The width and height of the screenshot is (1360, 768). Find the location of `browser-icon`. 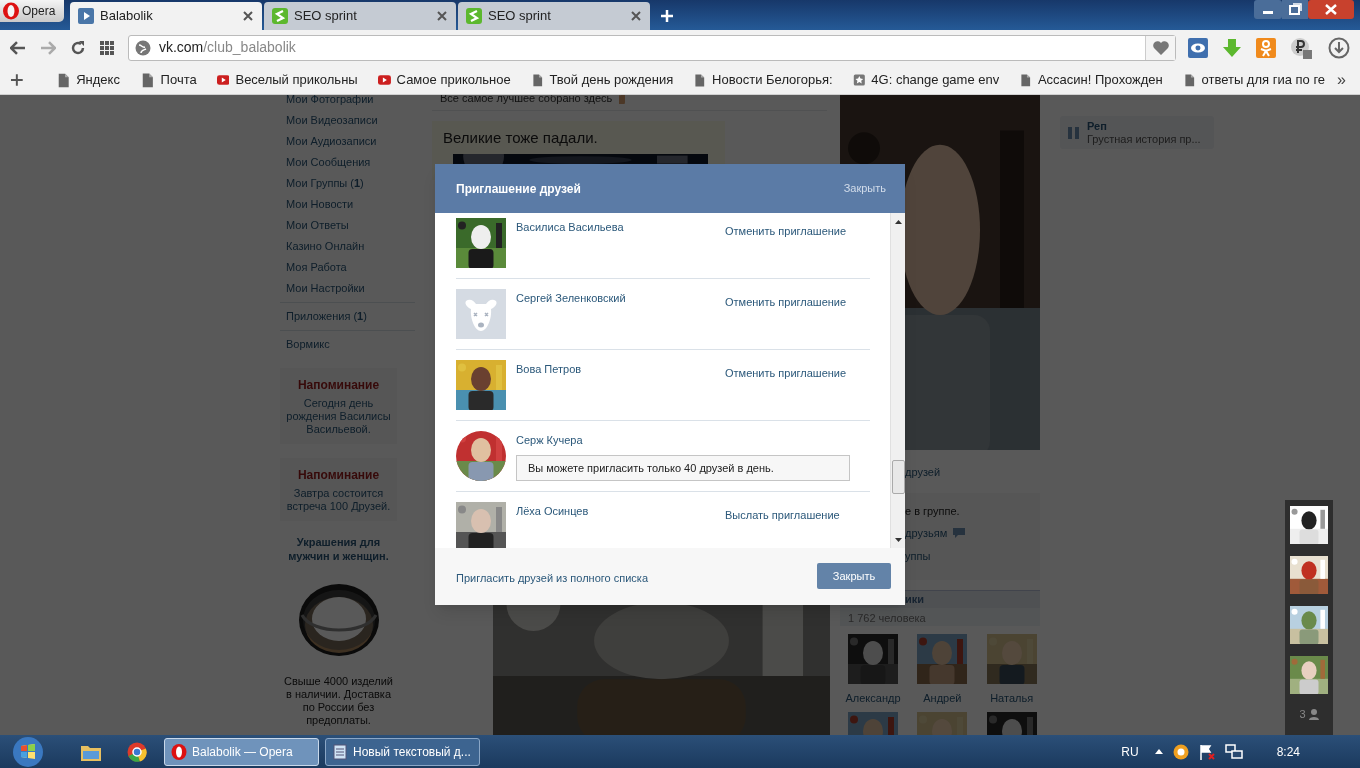

browser-icon is located at coordinates (137, 751).